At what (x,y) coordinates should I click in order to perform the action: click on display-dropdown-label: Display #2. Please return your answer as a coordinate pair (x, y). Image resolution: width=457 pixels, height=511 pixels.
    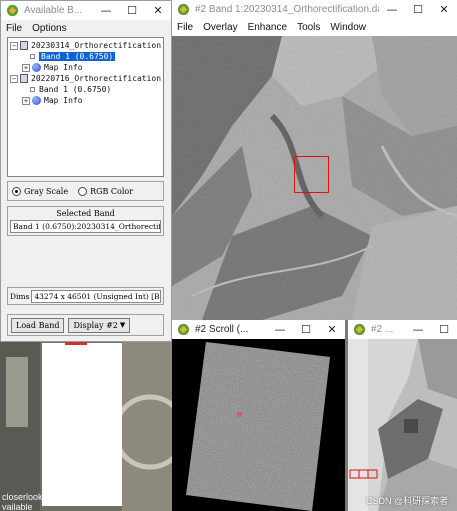
    Looking at the image, I should click on (95, 325).